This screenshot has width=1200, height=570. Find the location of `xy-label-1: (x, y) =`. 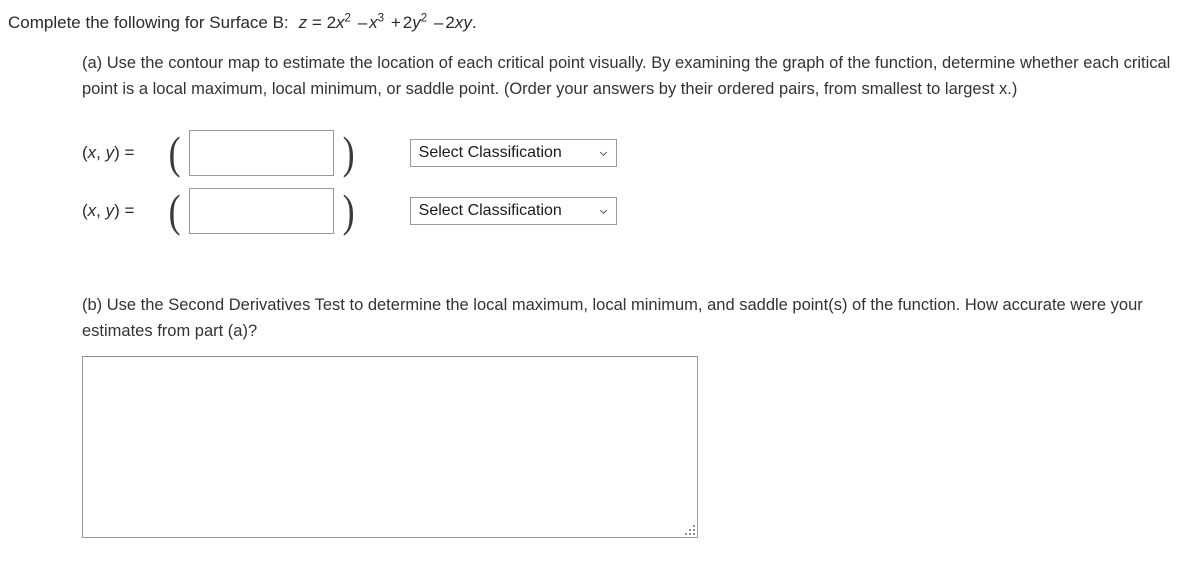

xy-label-1: (x, y) = is located at coordinates (108, 152).